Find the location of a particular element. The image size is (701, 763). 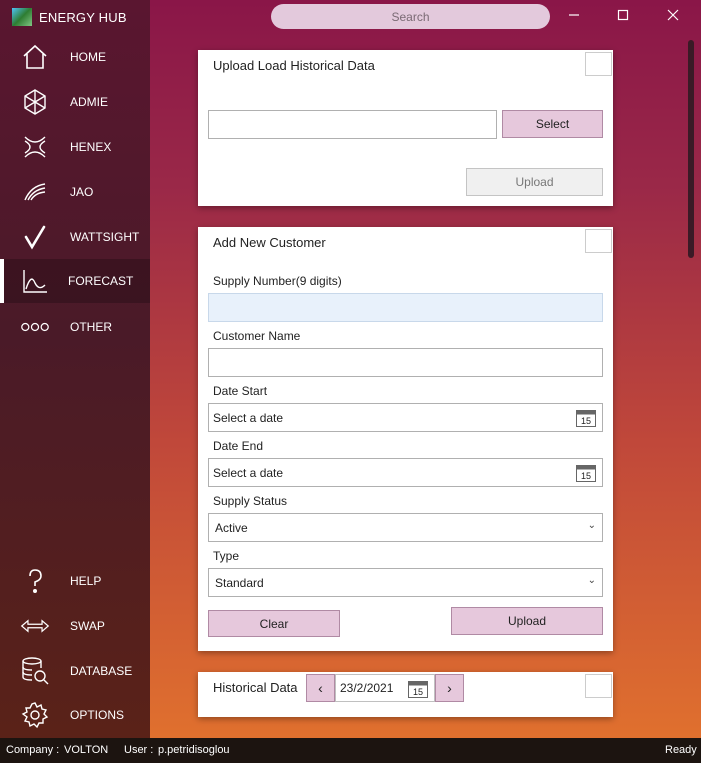

date-end-placeholder: Select a date is located at coordinates (248, 472).